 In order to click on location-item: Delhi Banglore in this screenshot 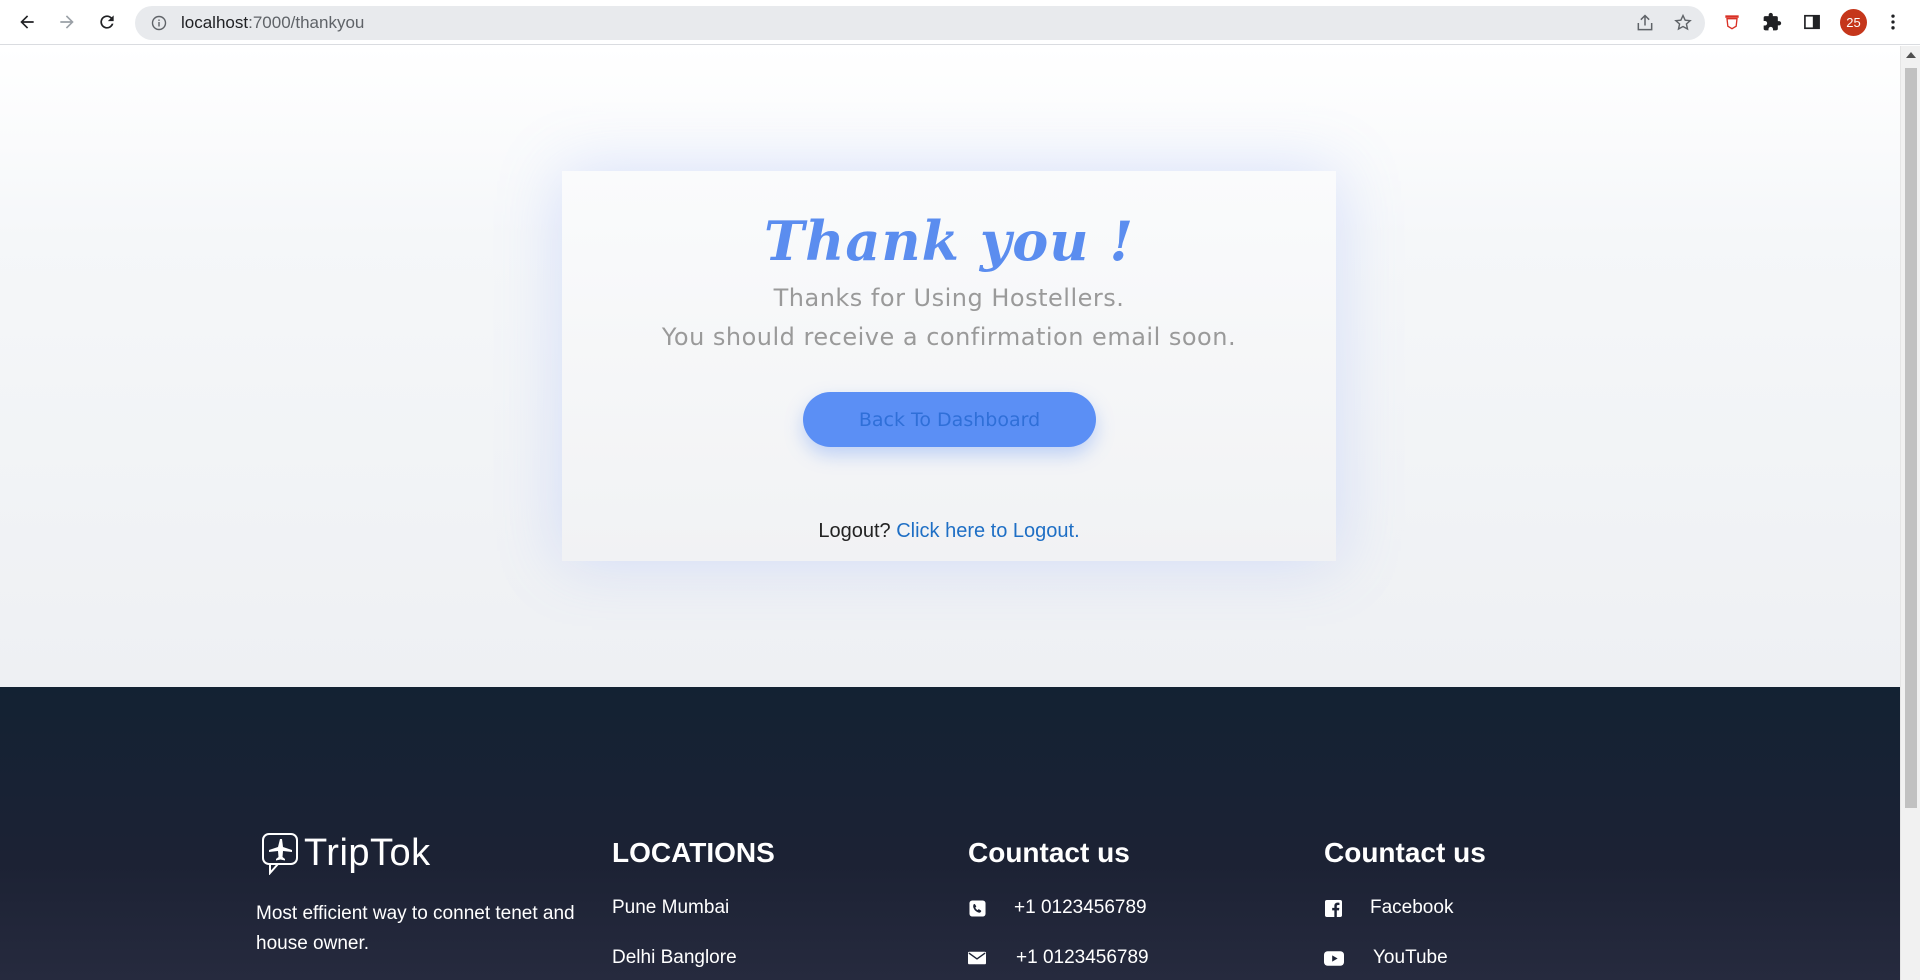, I will do `click(674, 958)`.